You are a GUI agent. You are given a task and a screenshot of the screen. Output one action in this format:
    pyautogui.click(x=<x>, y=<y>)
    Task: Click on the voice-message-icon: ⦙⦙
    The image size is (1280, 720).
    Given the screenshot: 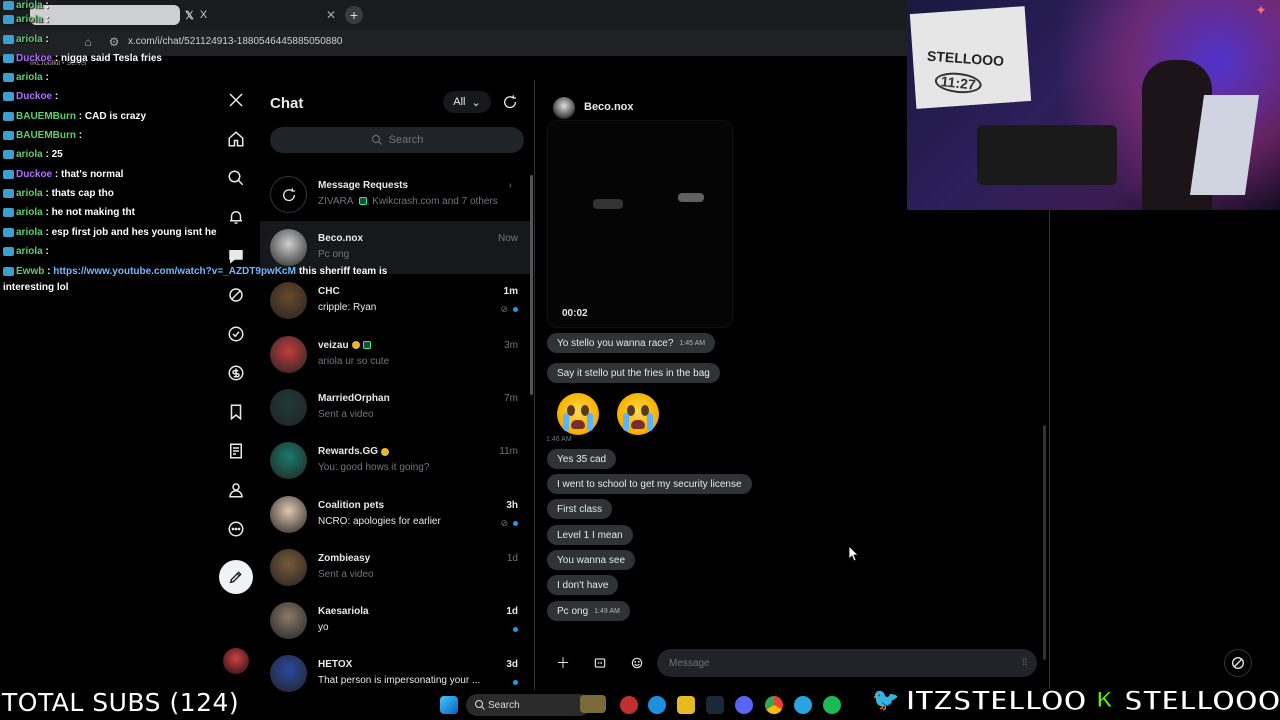 What is the action you would take?
    pyautogui.click(x=1025, y=662)
    